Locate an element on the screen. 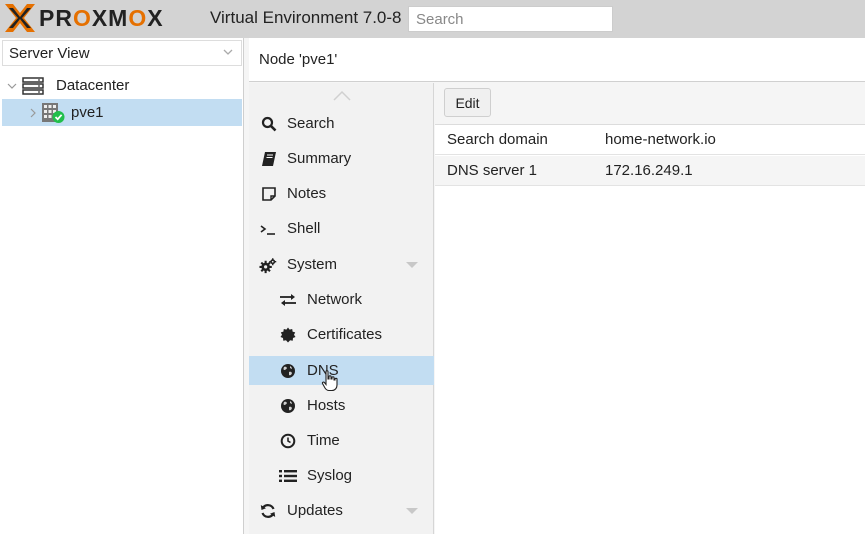 The width and height of the screenshot is (865, 534). nav-item-label: Syslog is located at coordinates (330, 475).